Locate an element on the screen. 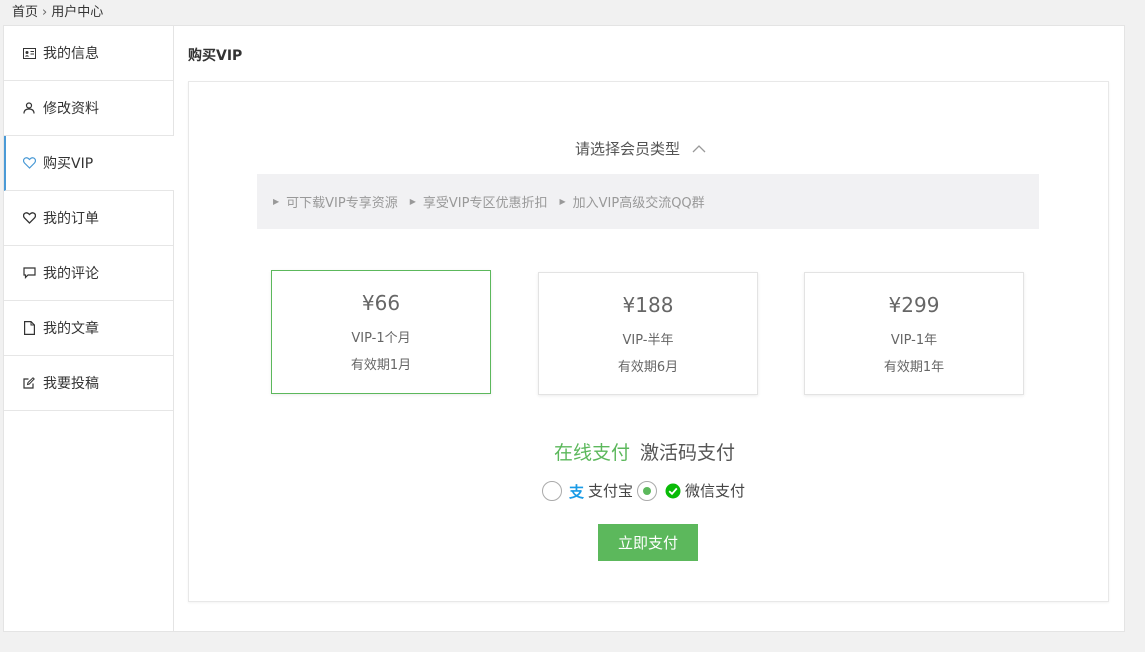 This screenshot has width=1145, height=652. plan-card-1-year: ¥299 VIP-1年 有效期1年 is located at coordinates (914, 333).